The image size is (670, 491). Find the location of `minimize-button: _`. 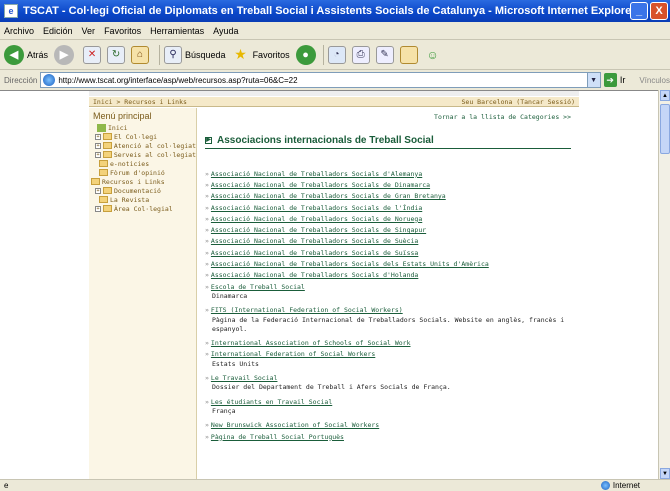

minimize-button: _ is located at coordinates (639, 11).